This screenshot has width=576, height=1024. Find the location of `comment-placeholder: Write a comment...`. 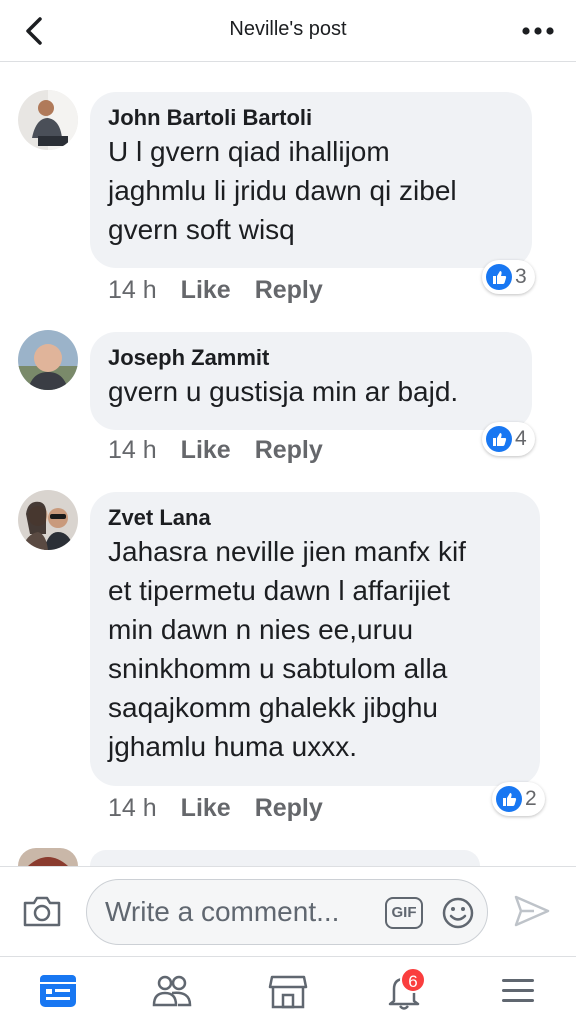

comment-placeholder: Write a comment... is located at coordinates (222, 911).